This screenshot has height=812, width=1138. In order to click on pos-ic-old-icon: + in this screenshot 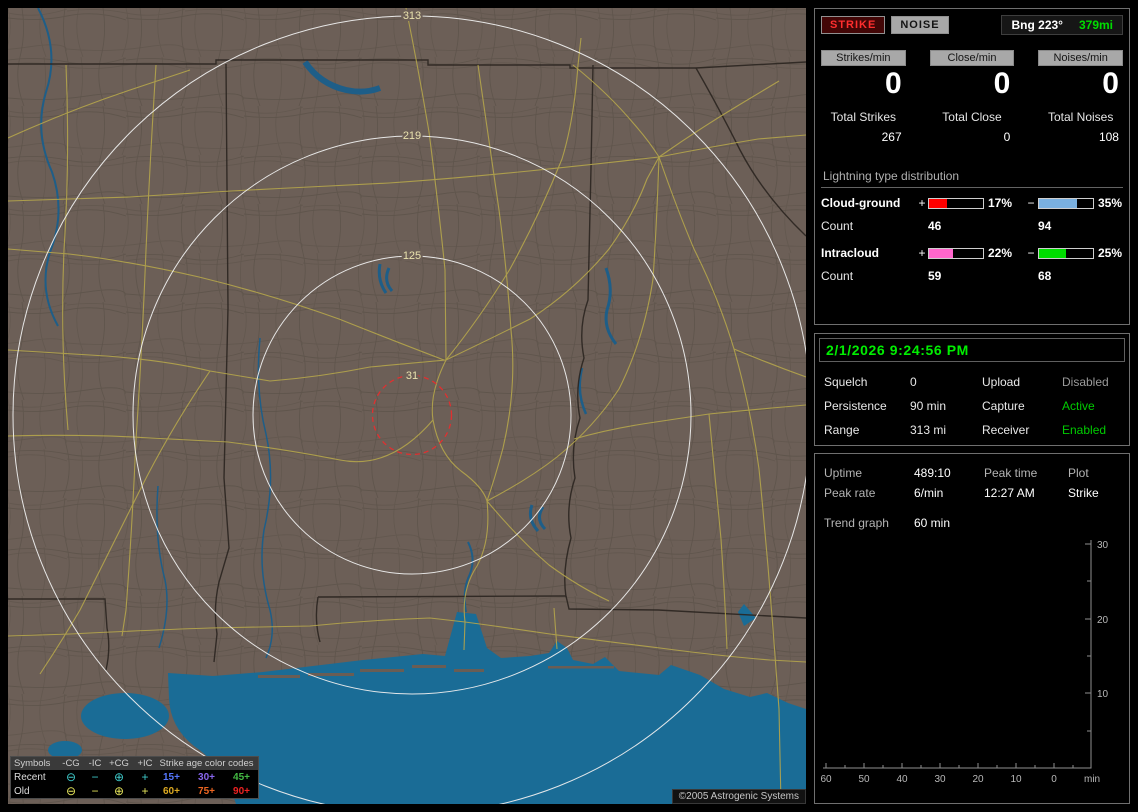, I will do `click(145, 791)`.